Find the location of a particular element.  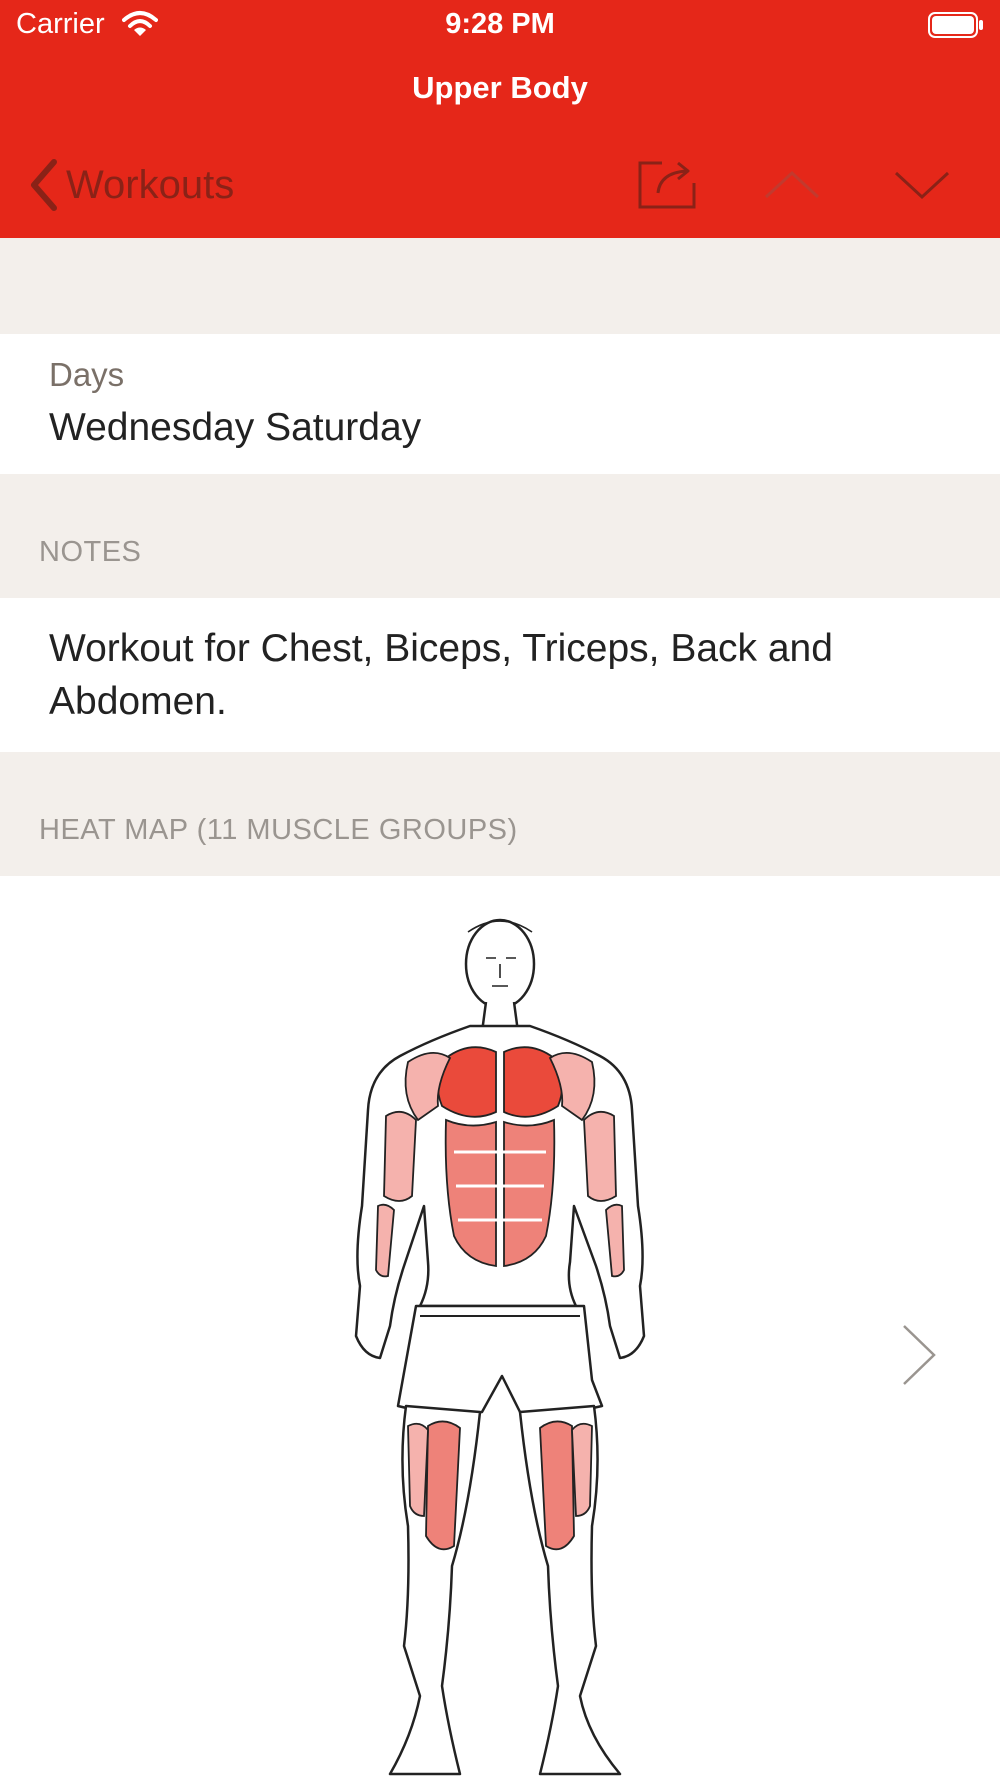

chevron-up-icon is located at coordinates (792, 184).